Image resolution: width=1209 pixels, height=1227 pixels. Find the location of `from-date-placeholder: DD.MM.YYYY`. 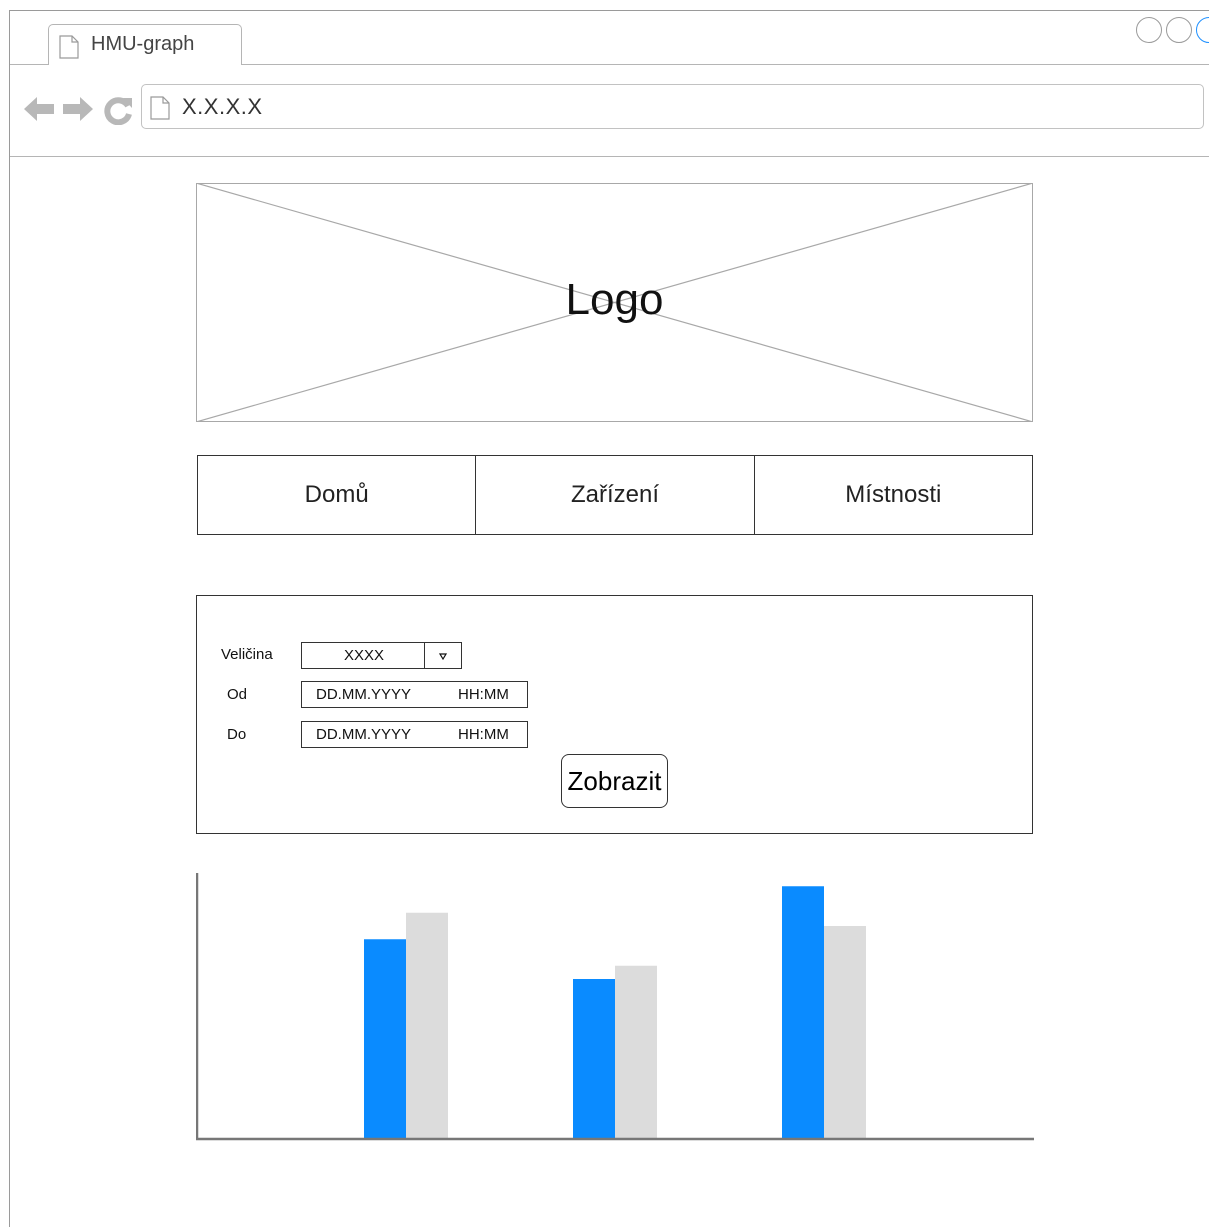

from-date-placeholder: DD.MM.YYYY is located at coordinates (364, 694).